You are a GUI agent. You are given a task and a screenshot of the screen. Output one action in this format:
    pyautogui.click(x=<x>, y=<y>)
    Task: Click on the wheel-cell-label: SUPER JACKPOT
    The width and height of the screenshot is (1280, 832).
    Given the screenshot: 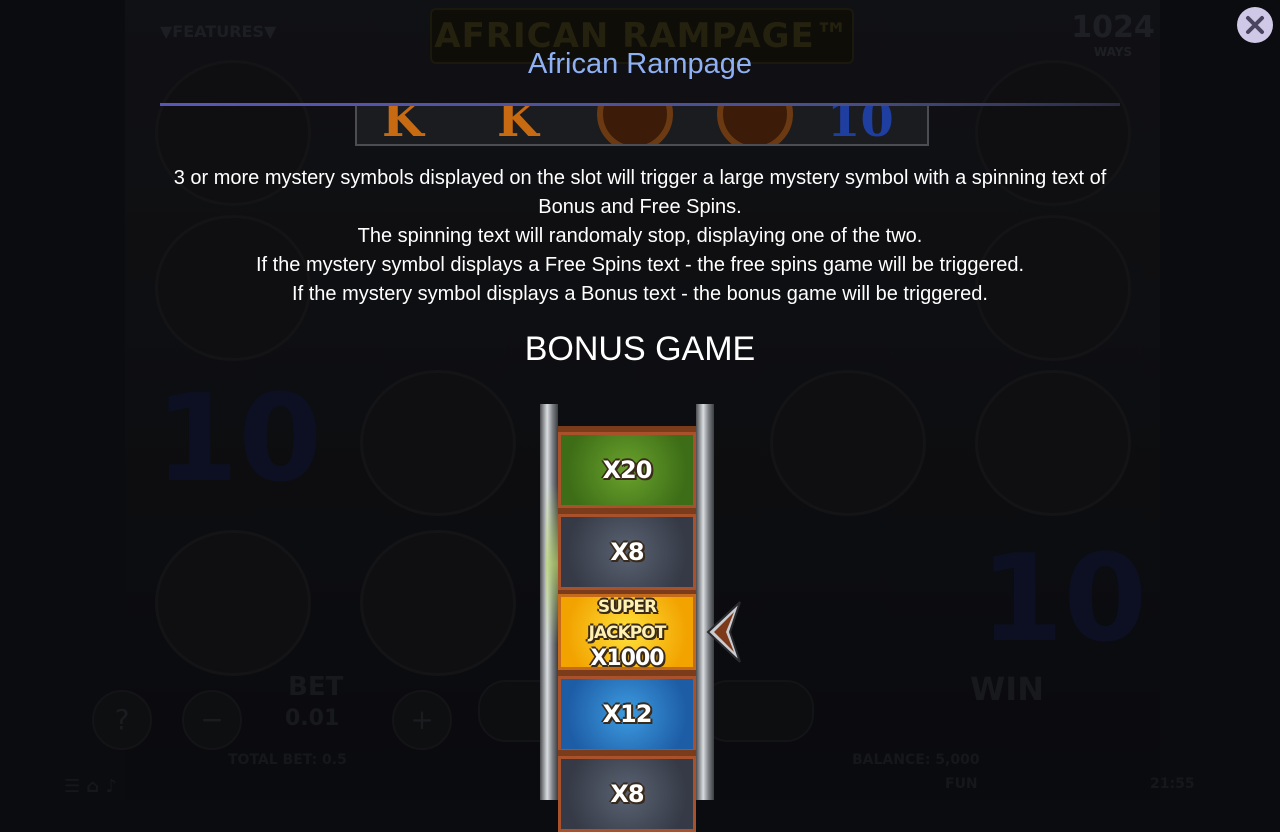 What is the action you would take?
    pyautogui.click(x=627, y=619)
    